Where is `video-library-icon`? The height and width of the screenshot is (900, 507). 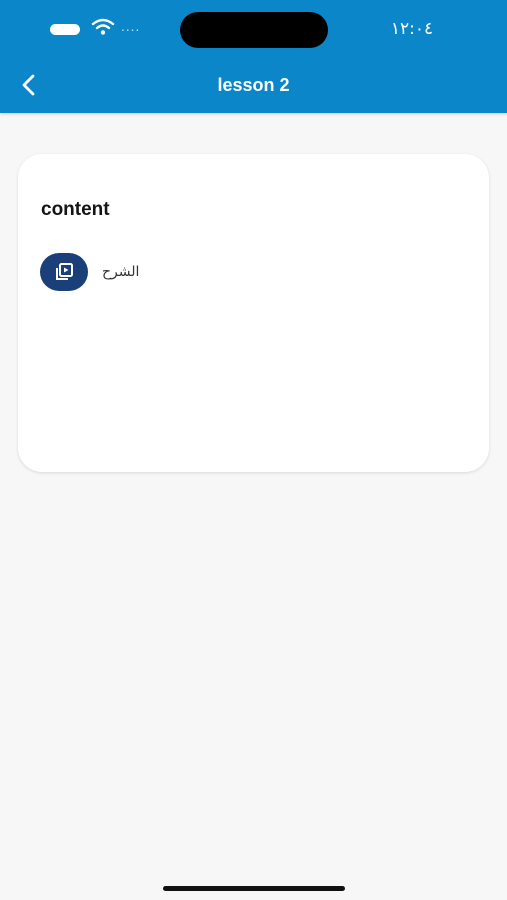 video-library-icon is located at coordinates (64, 272).